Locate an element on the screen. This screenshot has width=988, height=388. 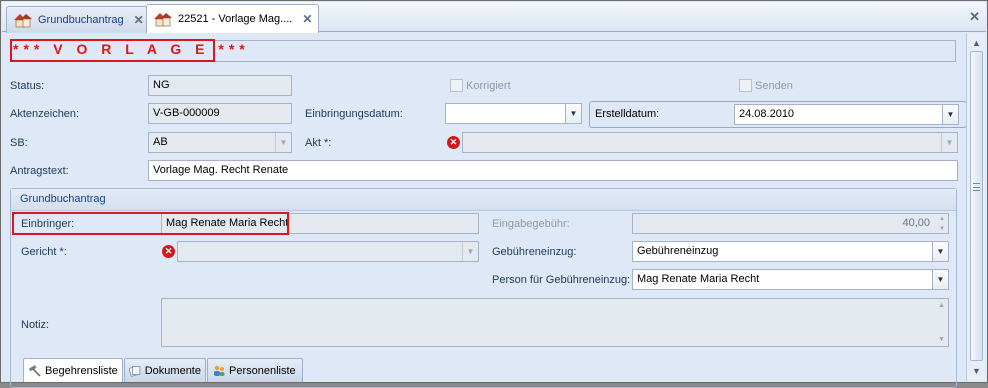
korrigiert-label: Korrigiert is located at coordinates (488, 86).